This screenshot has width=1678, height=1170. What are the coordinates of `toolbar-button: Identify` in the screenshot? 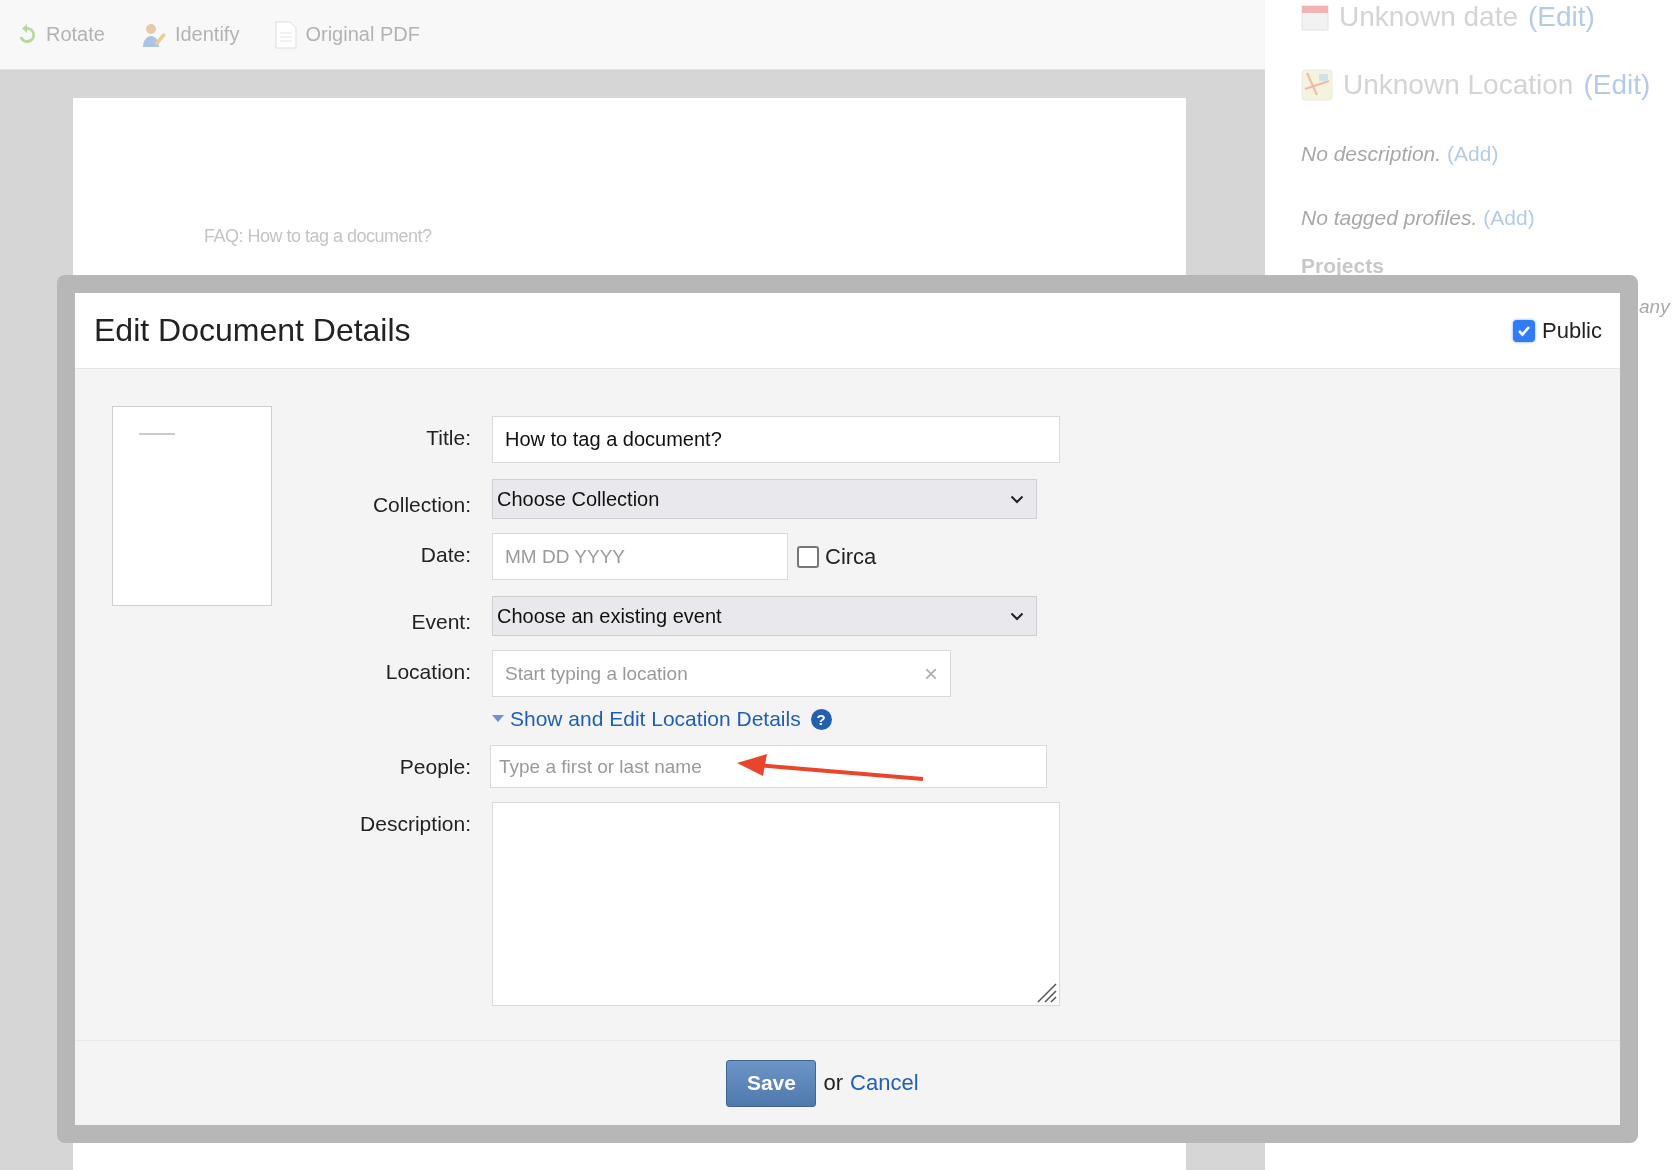 It's located at (190, 34).